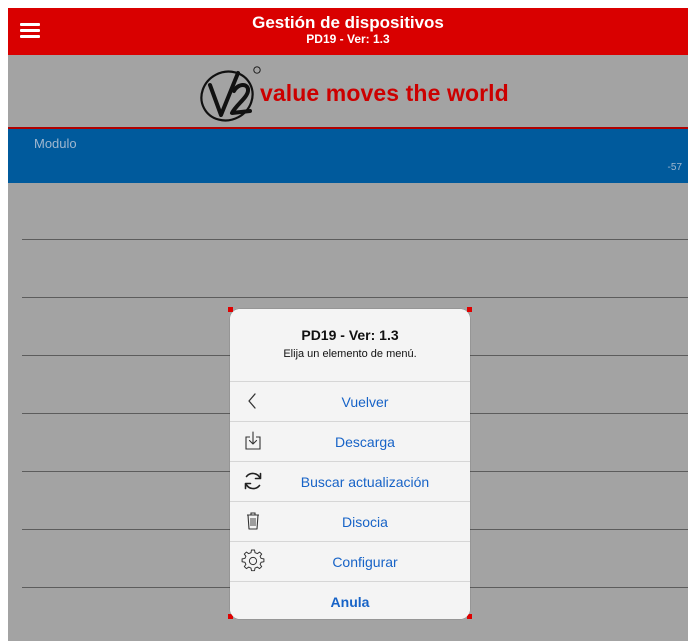 The image size is (688, 641). What do you see at coordinates (348, 22) in the screenshot?
I see `app-title: Gestión de dispositivos` at bounding box center [348, 22].